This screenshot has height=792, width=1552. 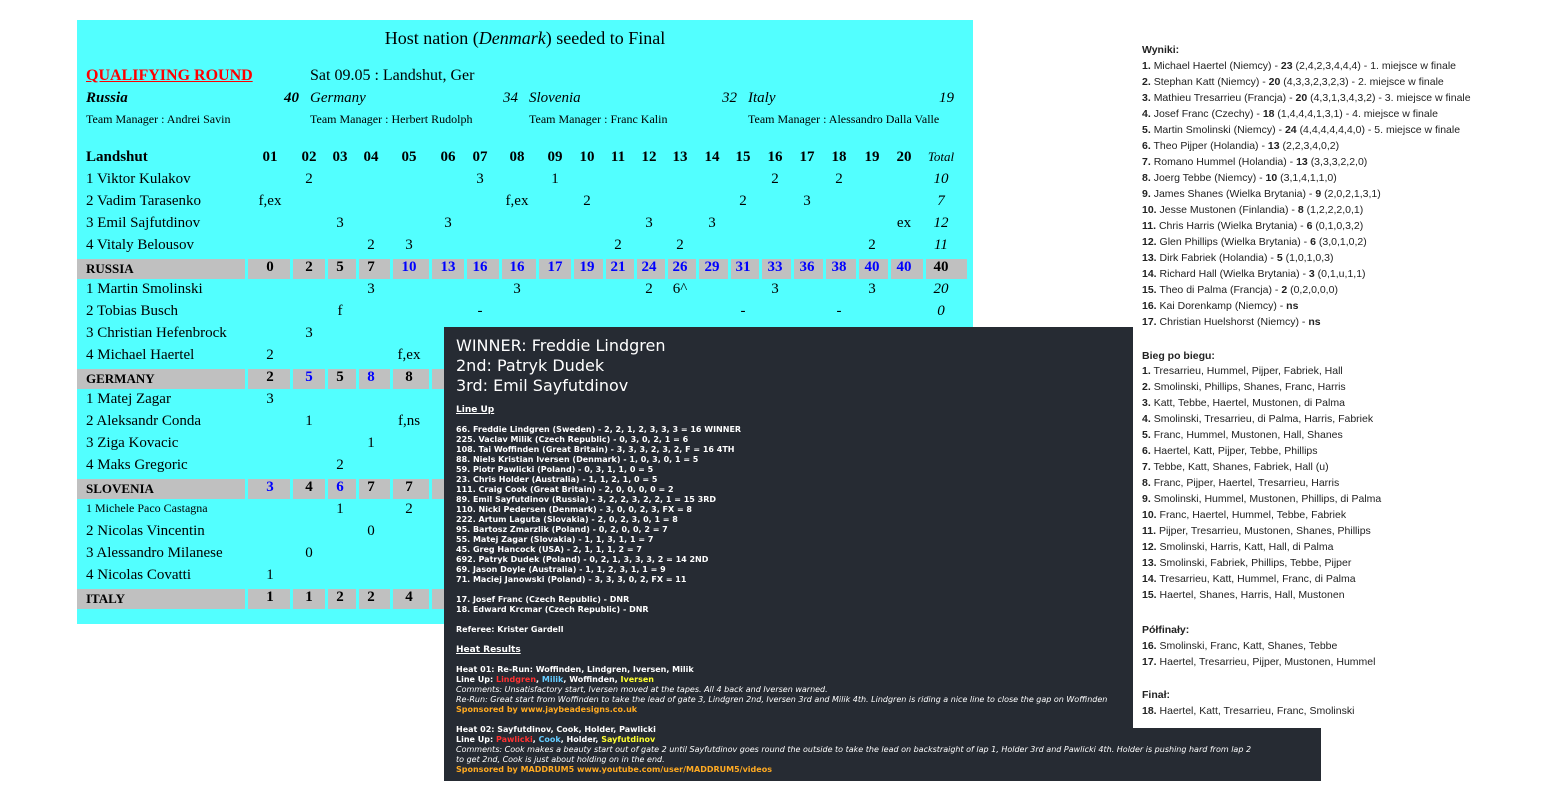 I want to click on rider-row: 2 Tobias Busch f - - - 0, so click(x=522, y=314).